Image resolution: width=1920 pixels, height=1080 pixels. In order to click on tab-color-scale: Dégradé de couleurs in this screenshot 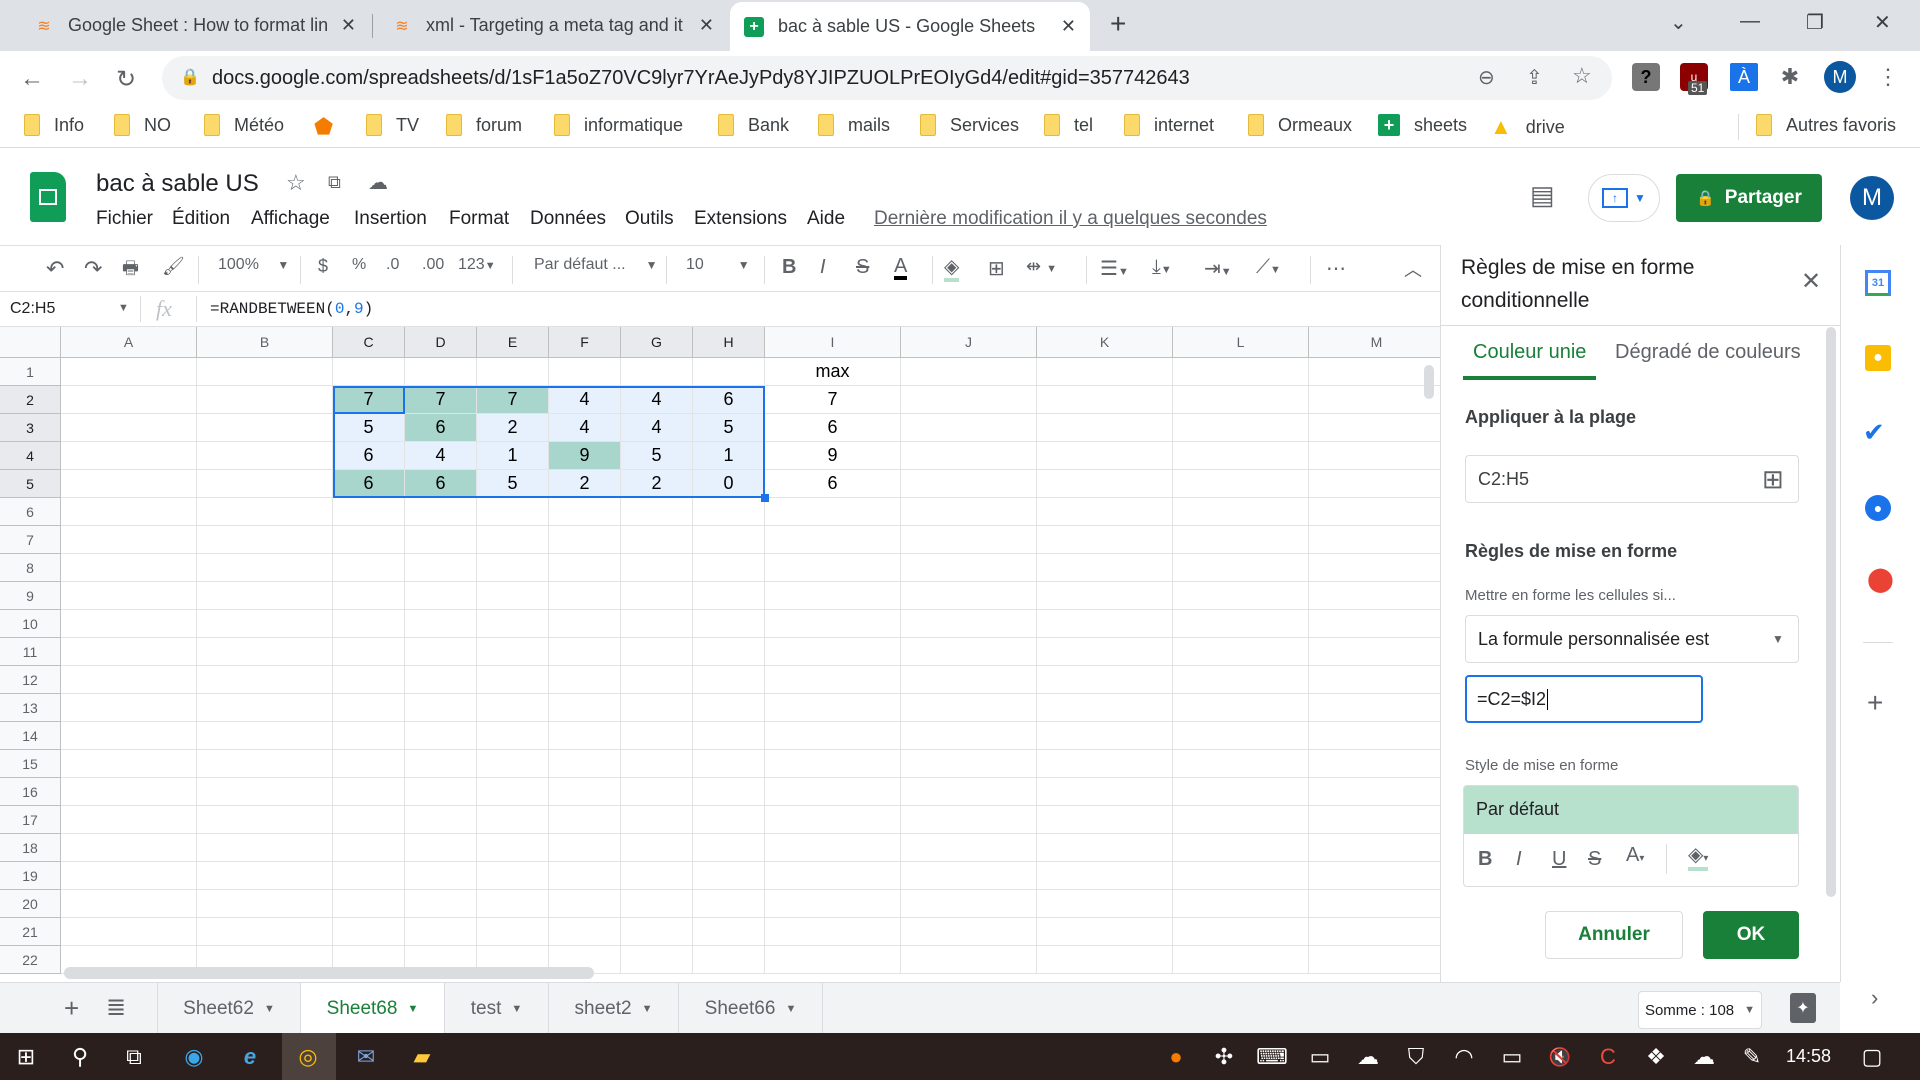, I will do `click(1708, 352)`.